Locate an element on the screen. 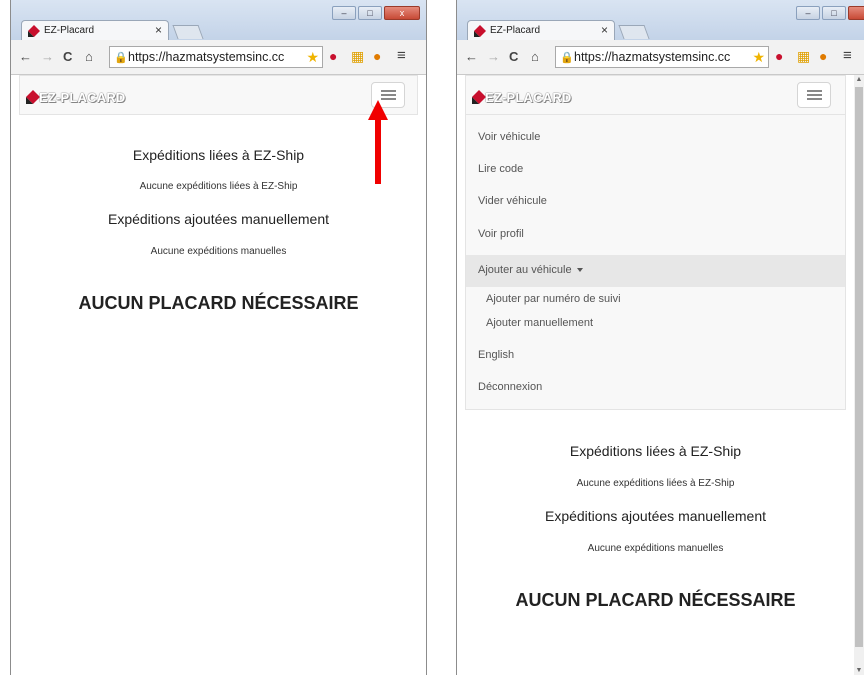  menu-item-voir-profil: Voir profil is located at coordinates (501, 234).